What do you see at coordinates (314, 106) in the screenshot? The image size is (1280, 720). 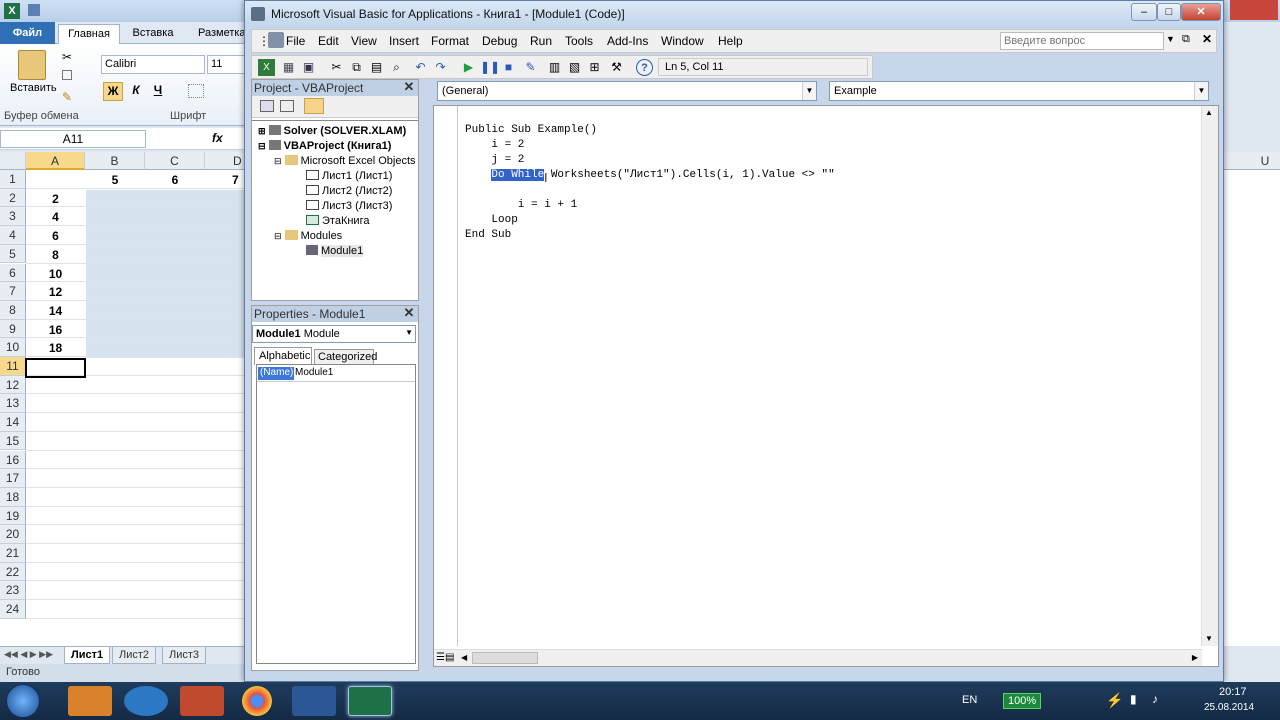 I see `toggle-folders-icon` at bounding box center [314, 106].